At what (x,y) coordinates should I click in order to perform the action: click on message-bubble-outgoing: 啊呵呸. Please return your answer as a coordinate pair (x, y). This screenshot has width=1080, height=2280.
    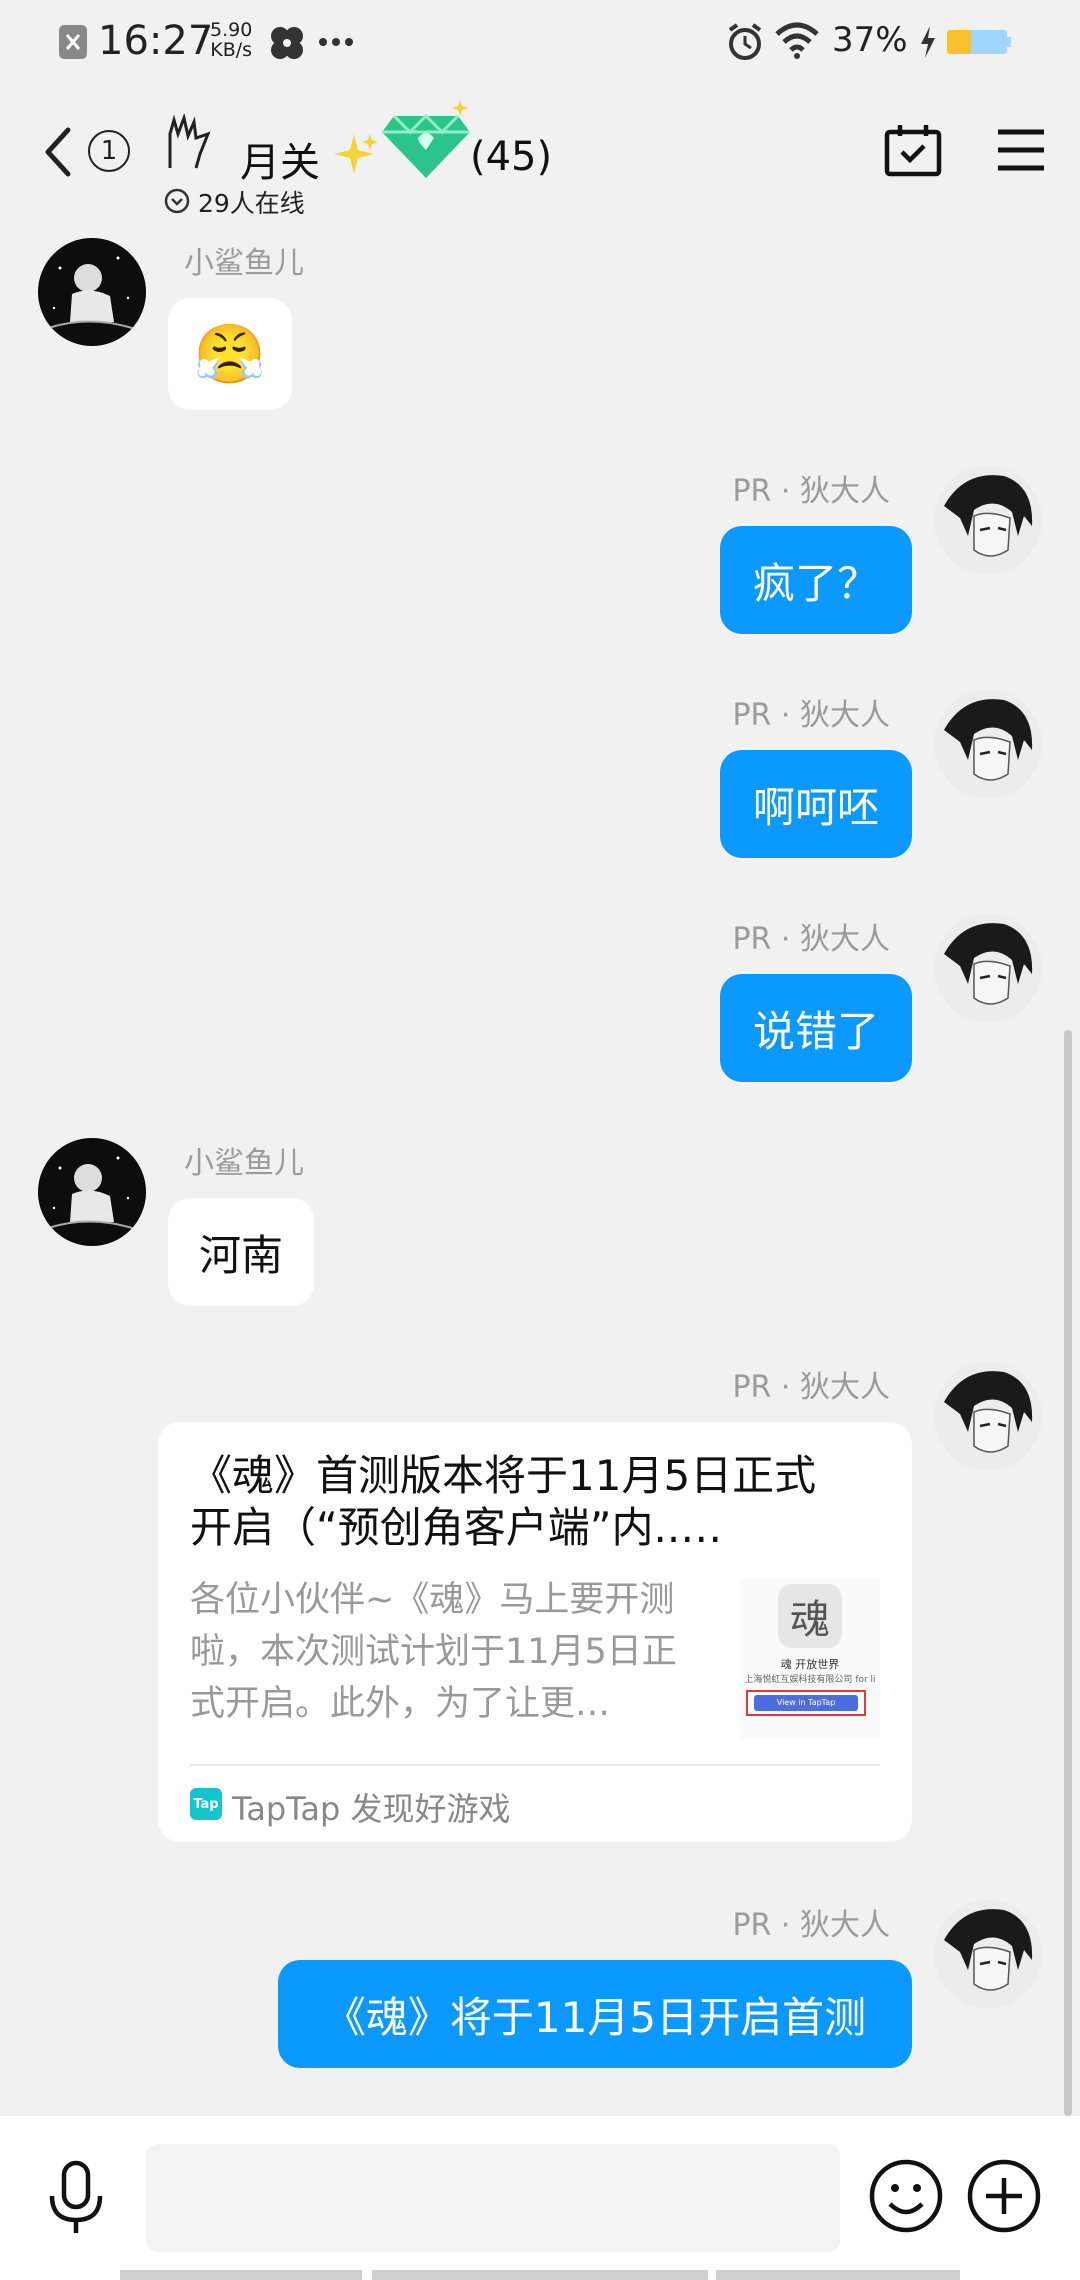
    Looking at the image, I should click on (816, 804).